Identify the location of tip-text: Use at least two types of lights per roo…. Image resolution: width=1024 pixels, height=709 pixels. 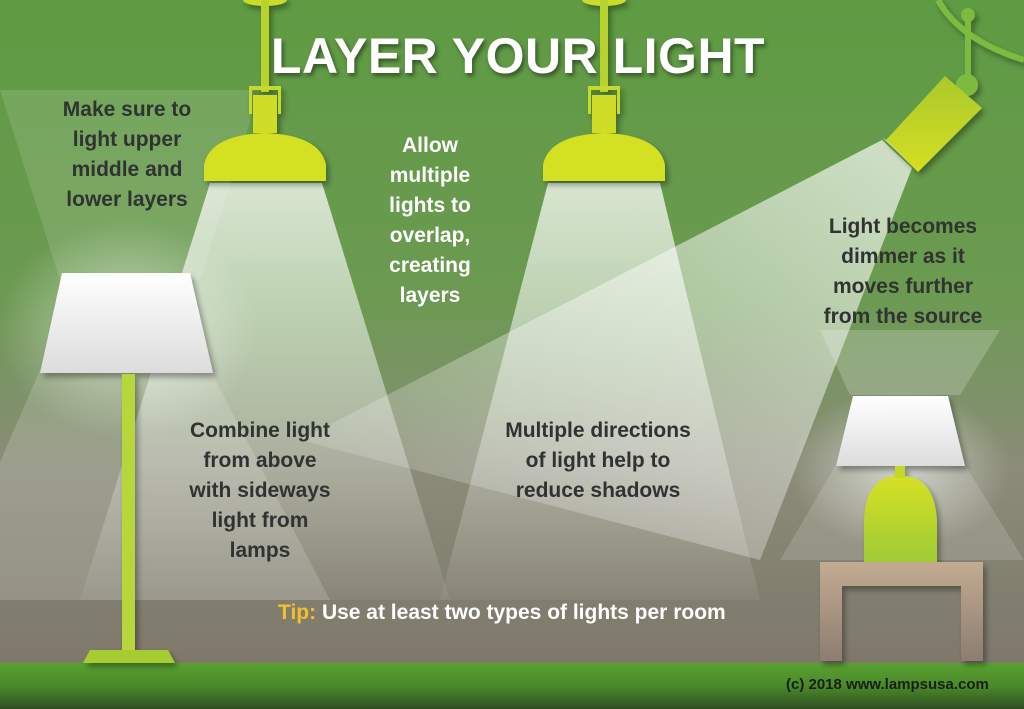
(521, 612).